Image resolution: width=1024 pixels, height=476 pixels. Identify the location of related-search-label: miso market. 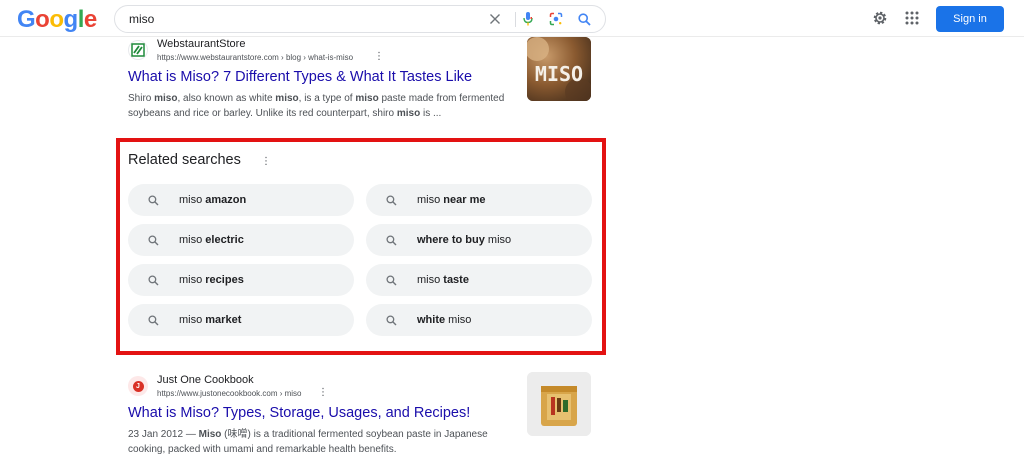
(210, 320).